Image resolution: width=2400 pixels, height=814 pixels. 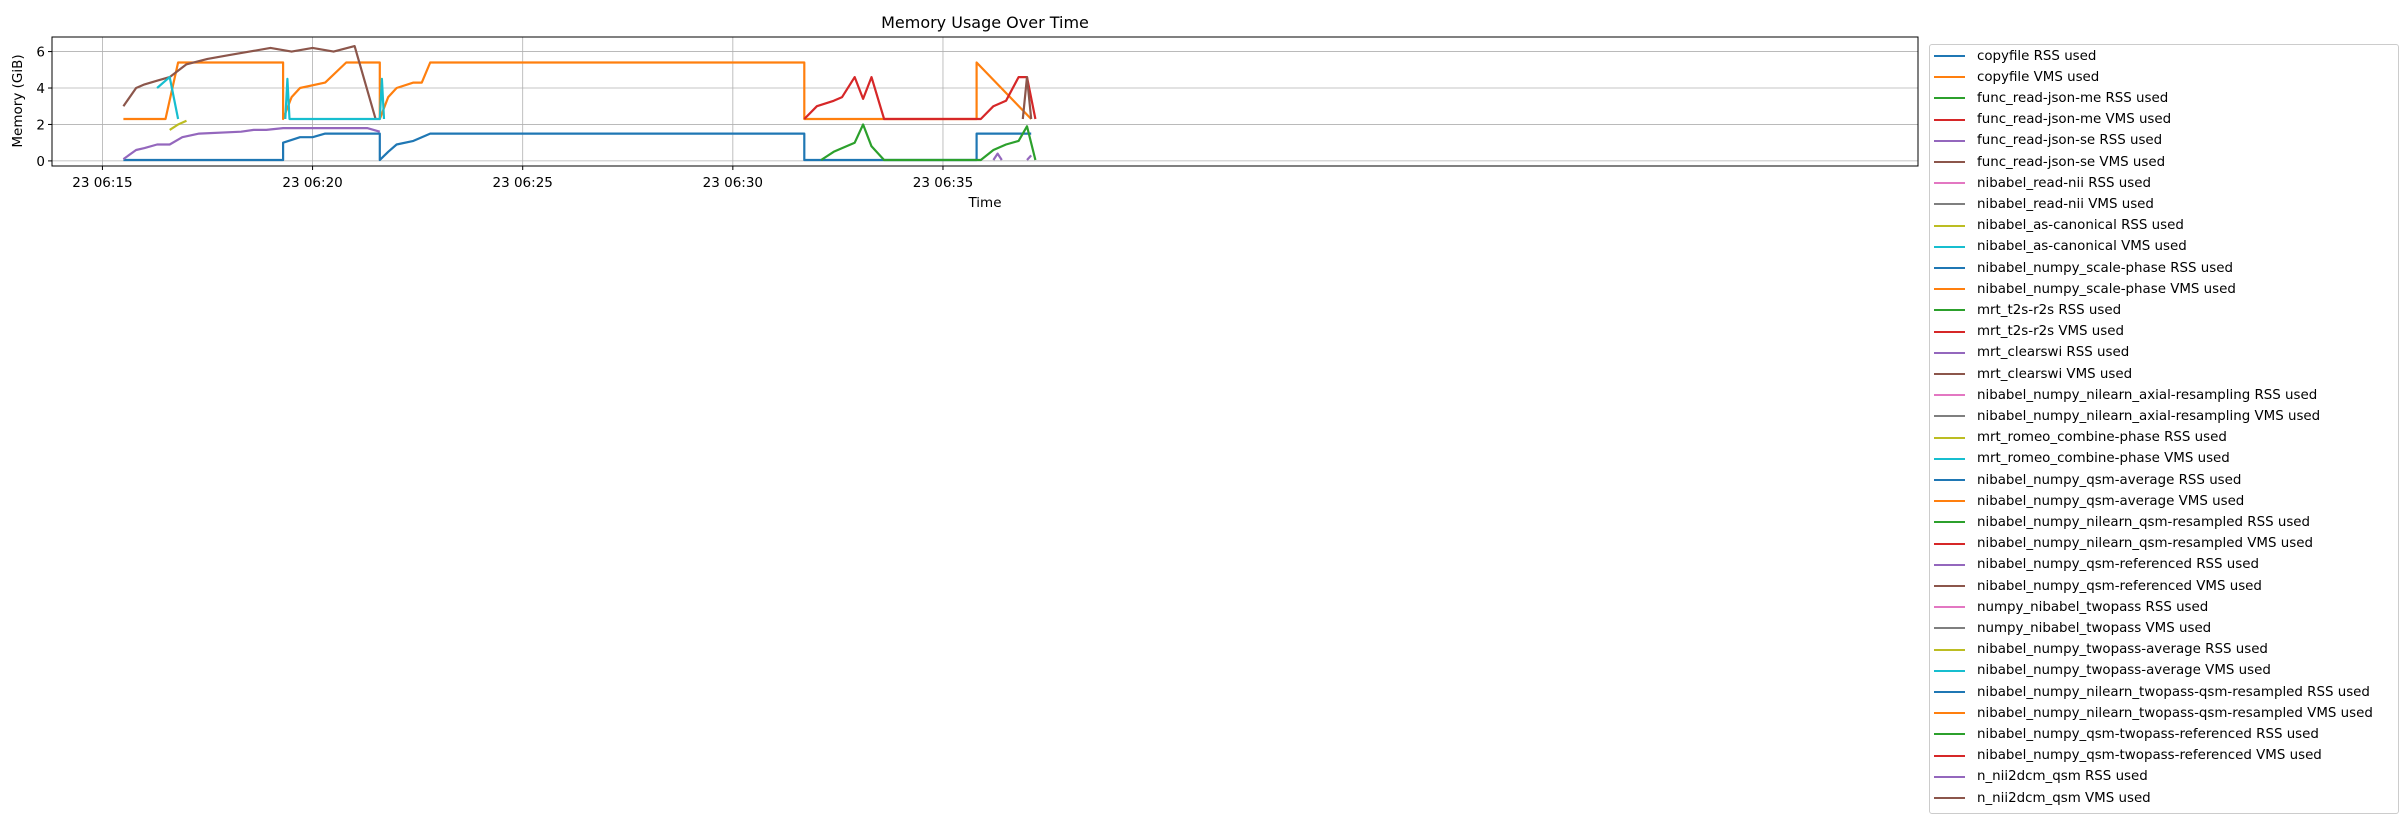 I want to click on legend-item: mrt_t2s-r2s VMS used, so click(x=2027, y=332).